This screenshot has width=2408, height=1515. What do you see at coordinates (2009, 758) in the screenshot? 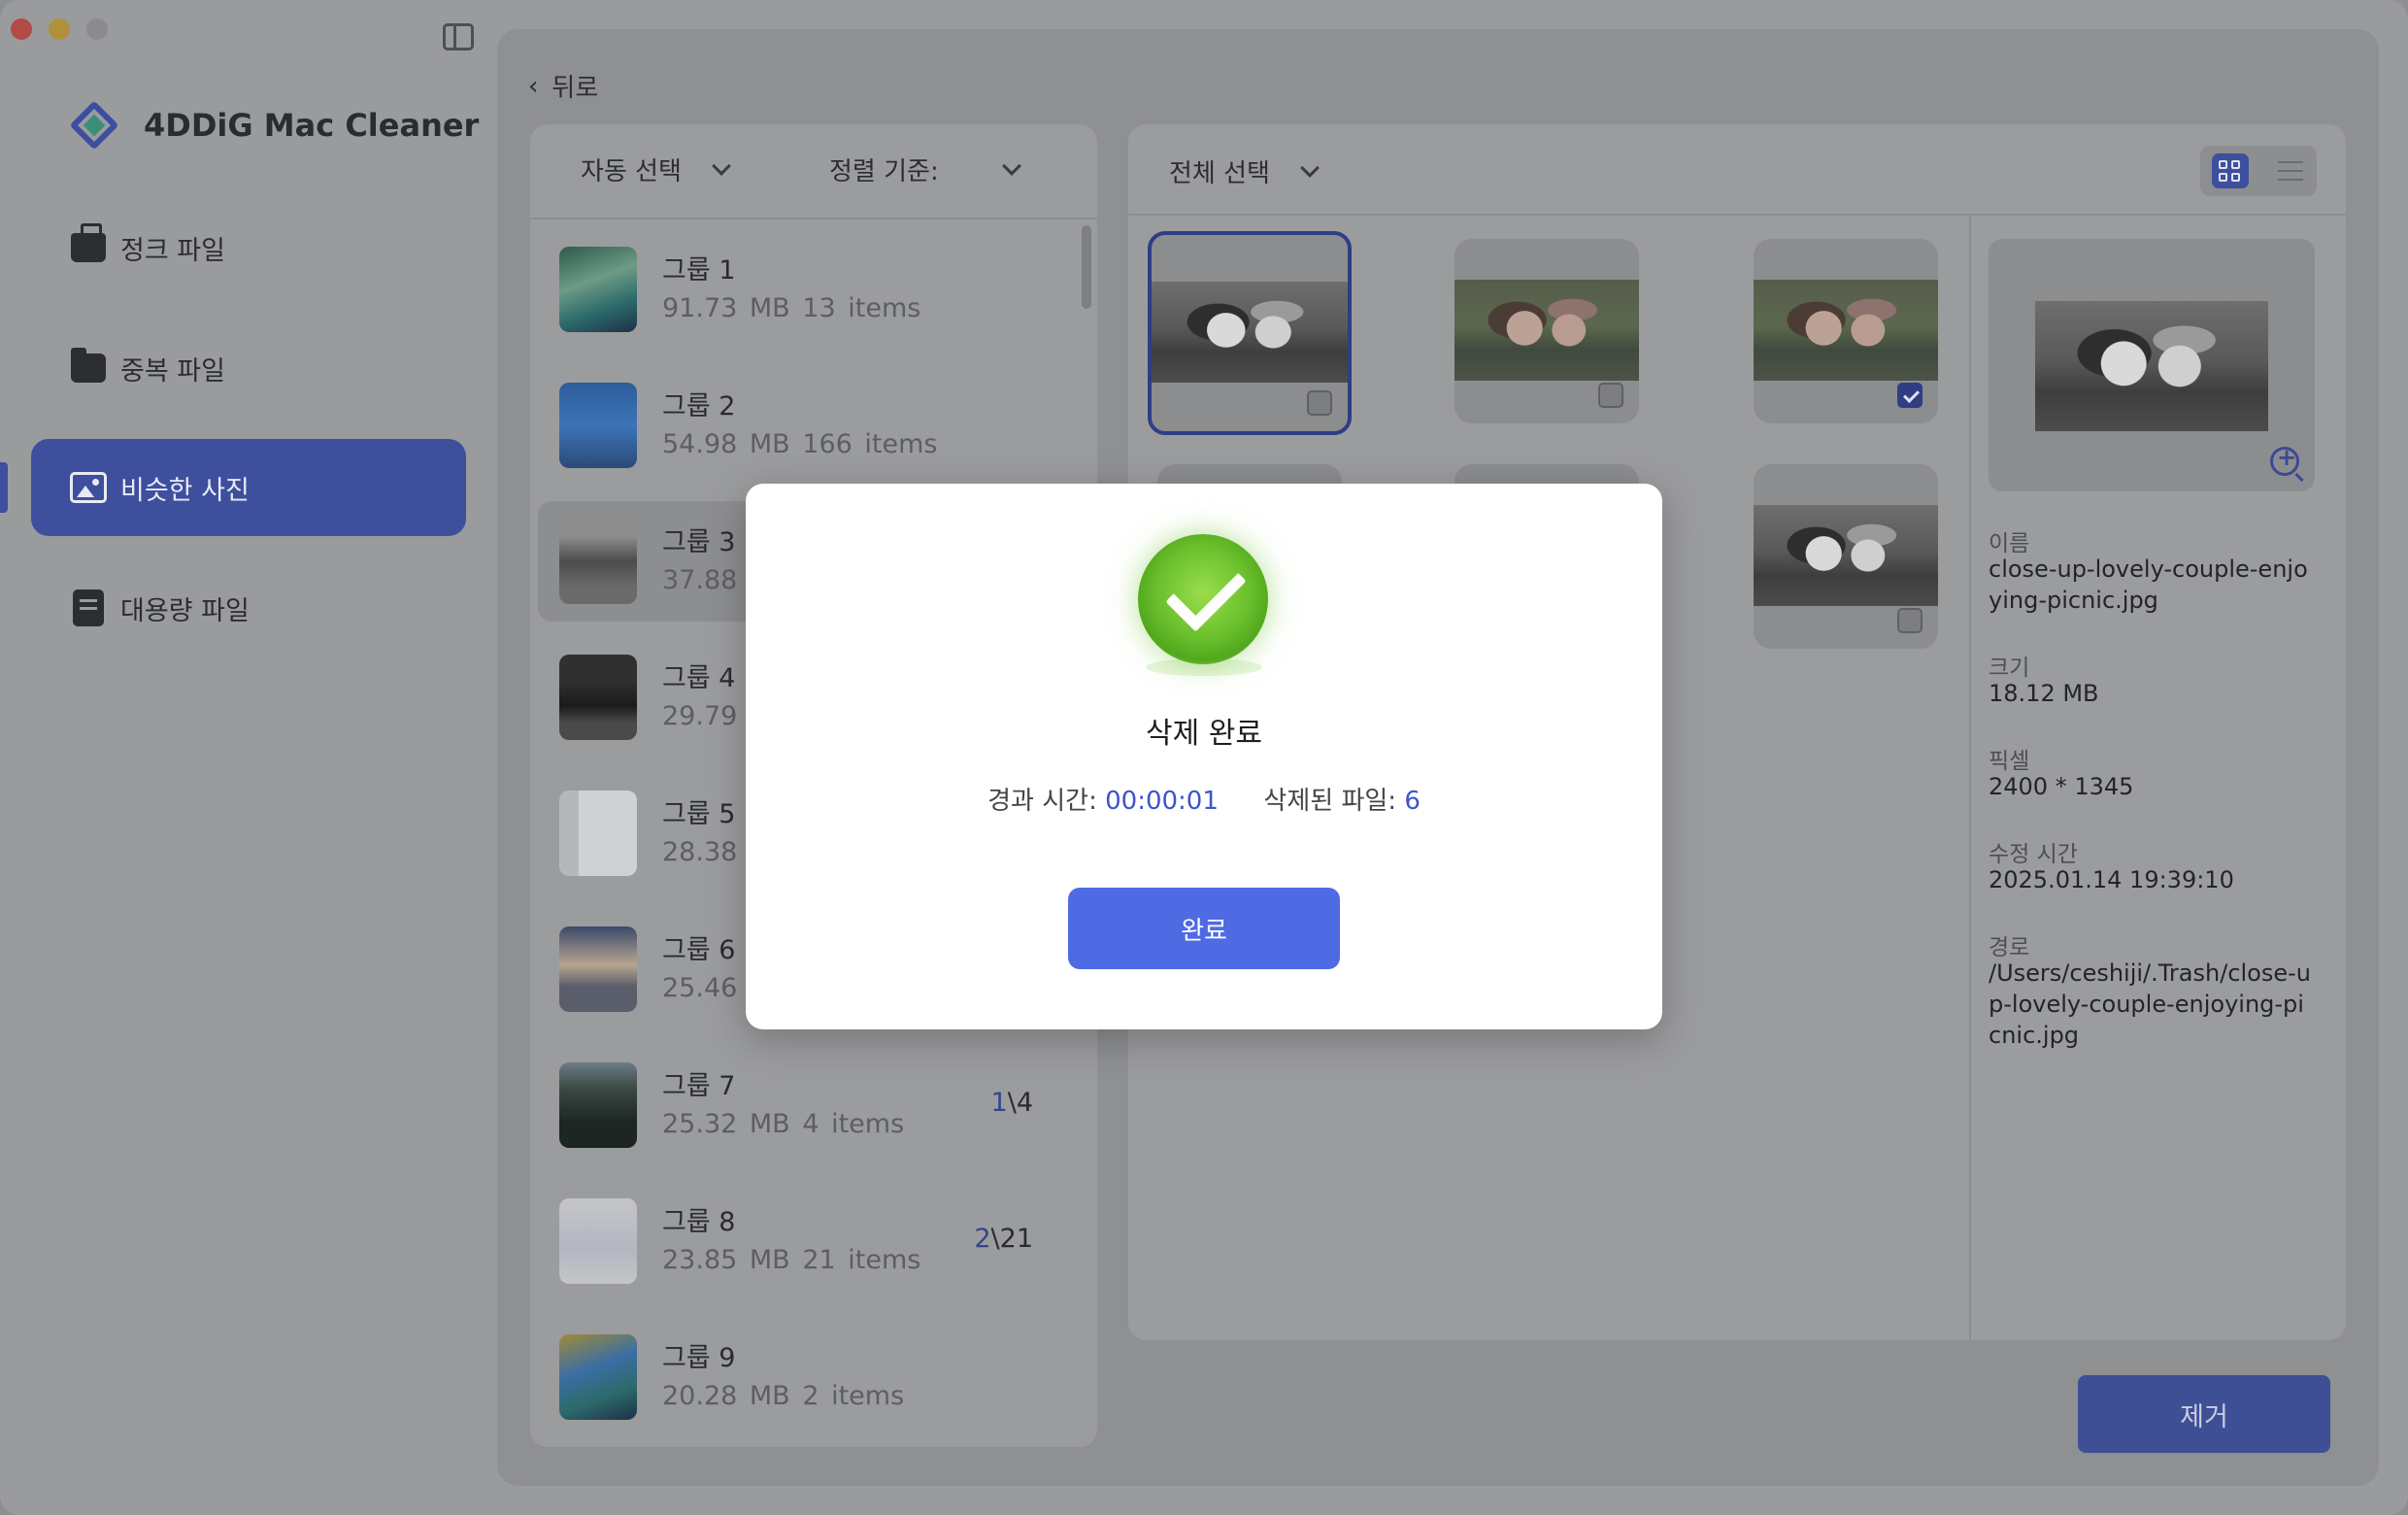
I see `pixels-label: 픽셀` at bounding box center [2009, 758].